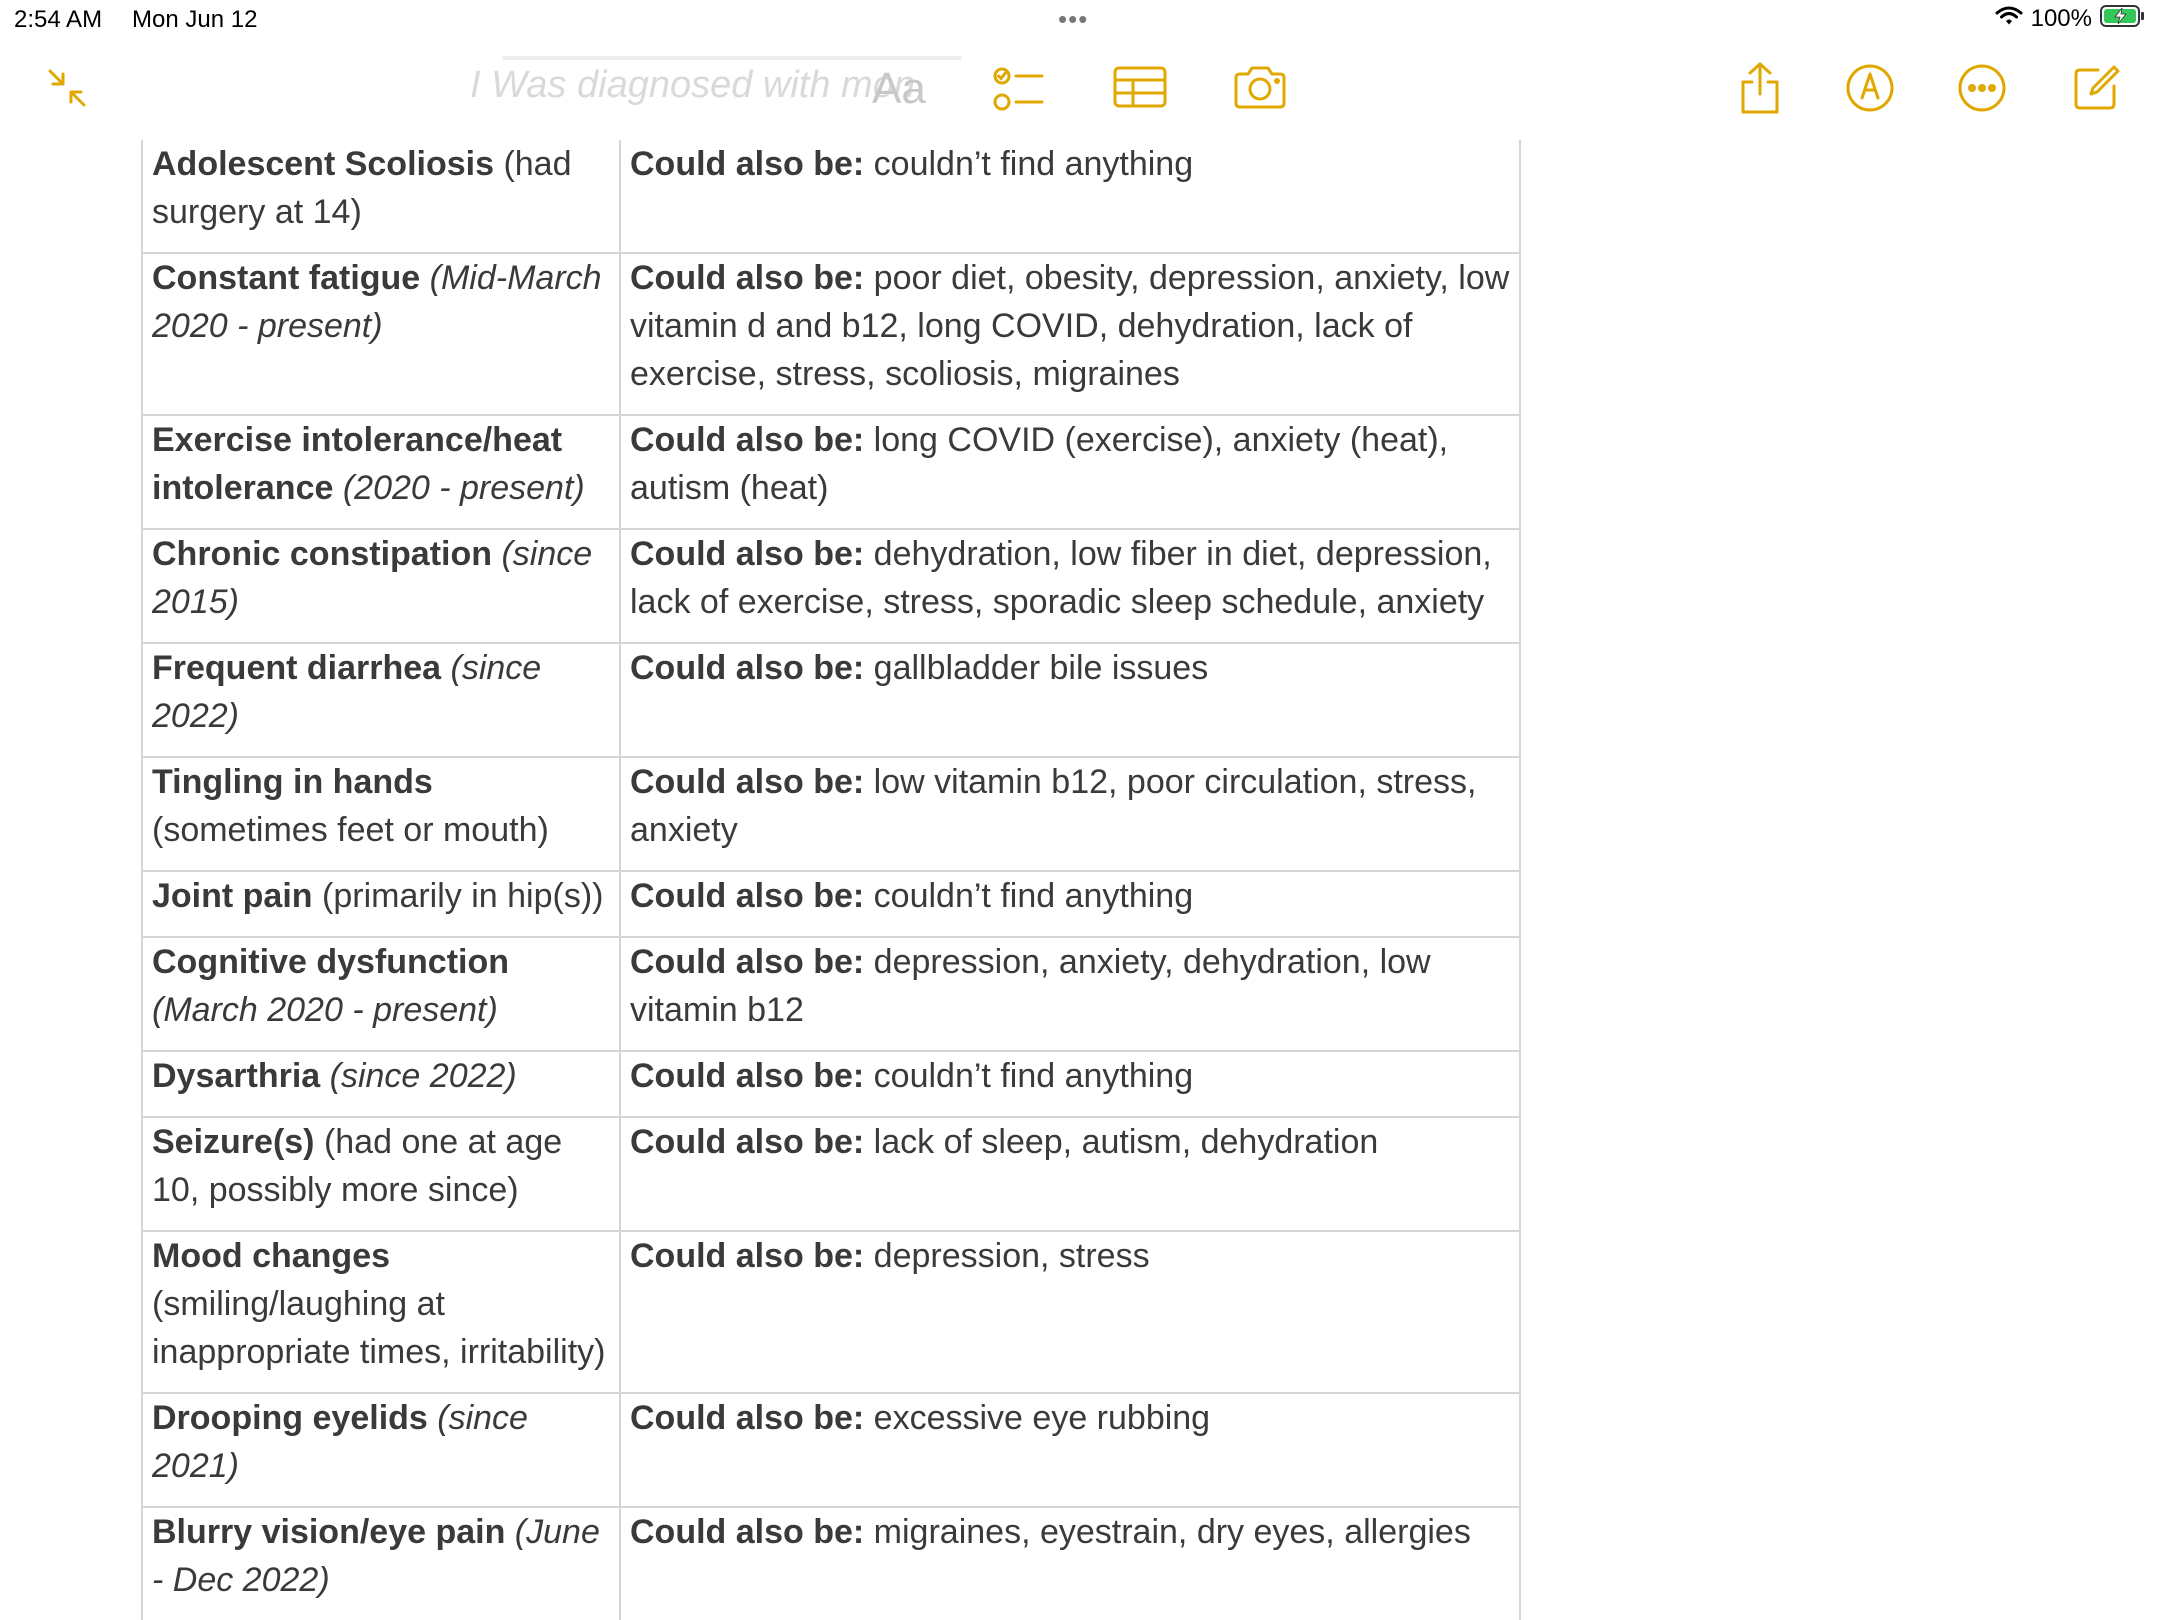 The height and width of the screenshot is (1620, 2160). I want to click on symptom-note: (primarily in hip(s)), so click(458, 896).